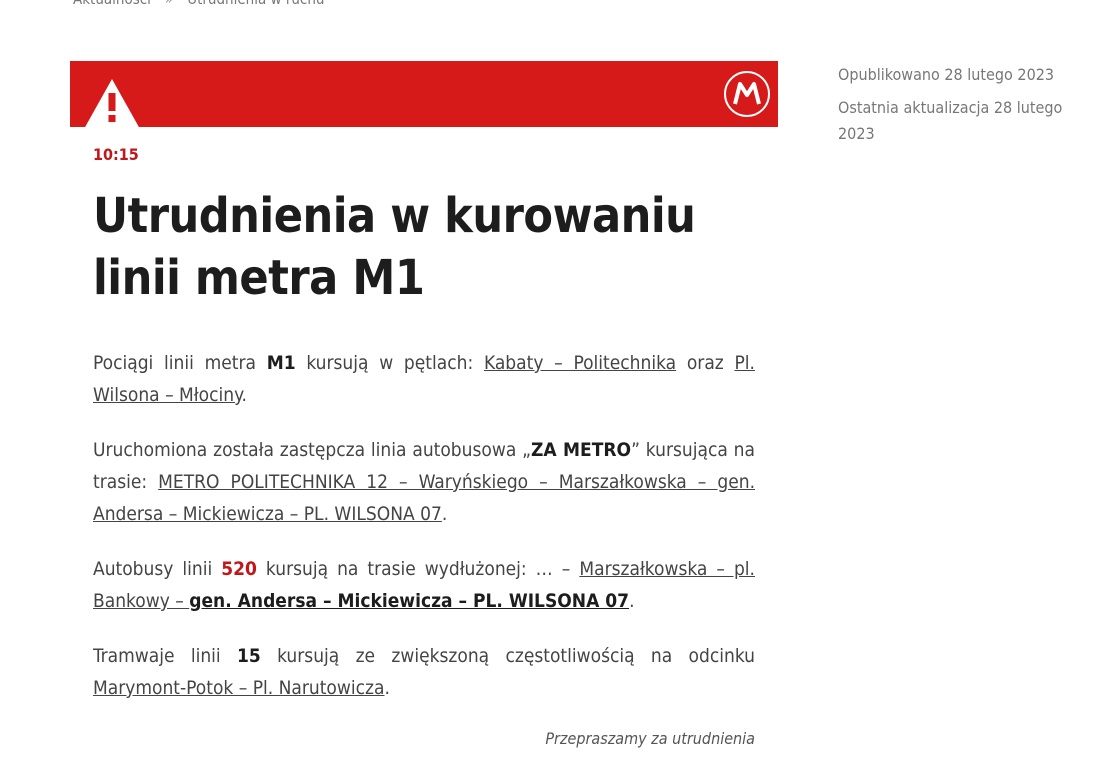 The width and height of the screenshot is (1100, 766). Describe the element at coordinates (112, 4) in the screenshot. I see `breadcrumb-link-news: Aktualności` at that location.